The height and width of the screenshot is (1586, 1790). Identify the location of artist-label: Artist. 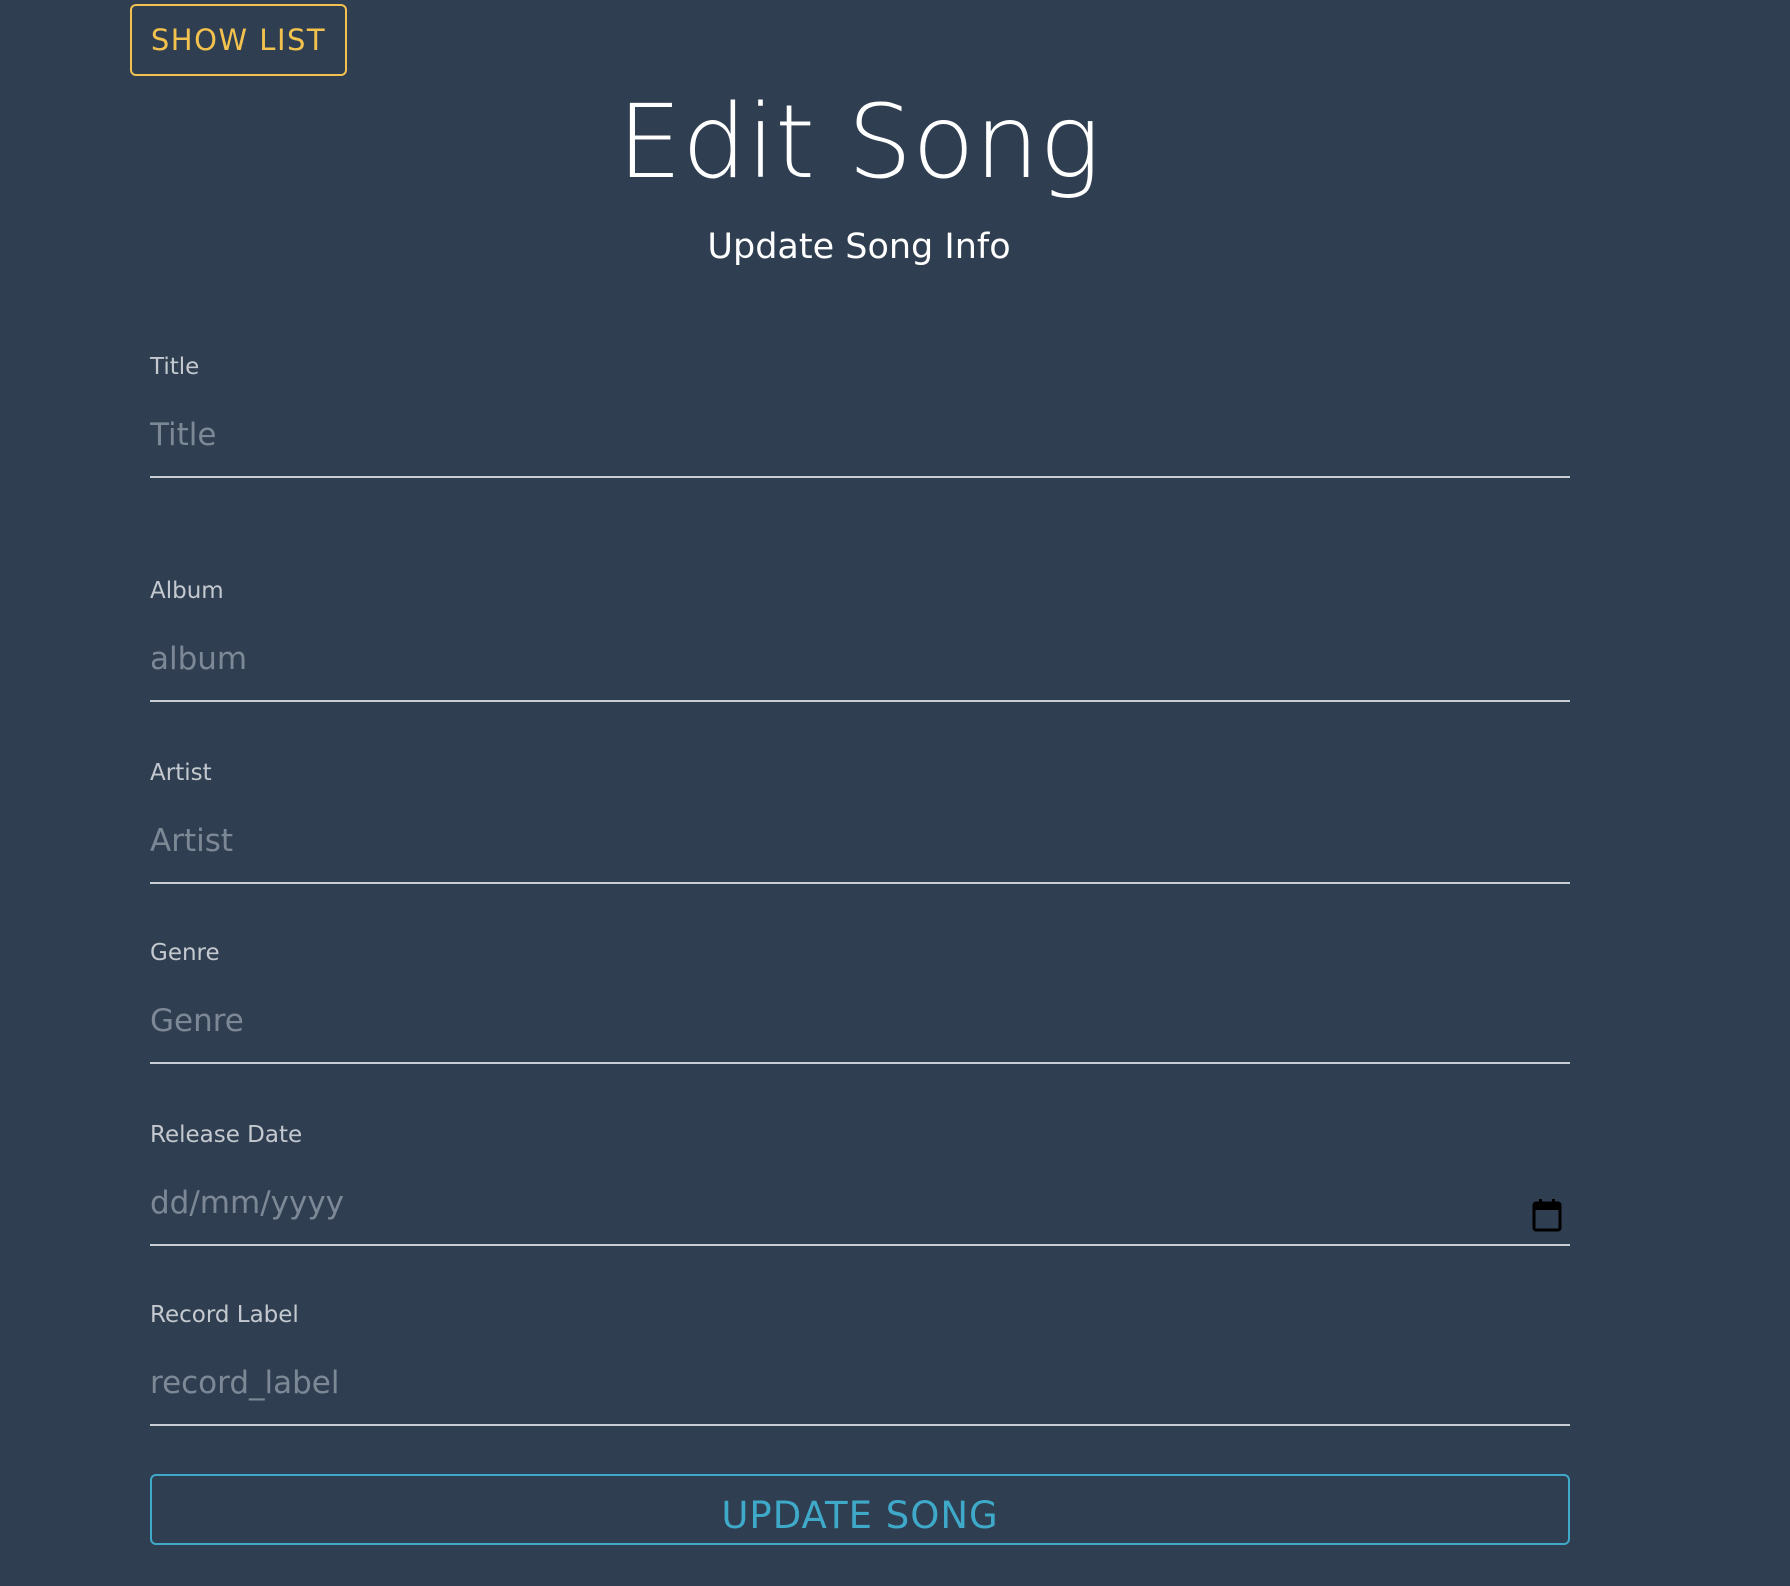
(181, 773).